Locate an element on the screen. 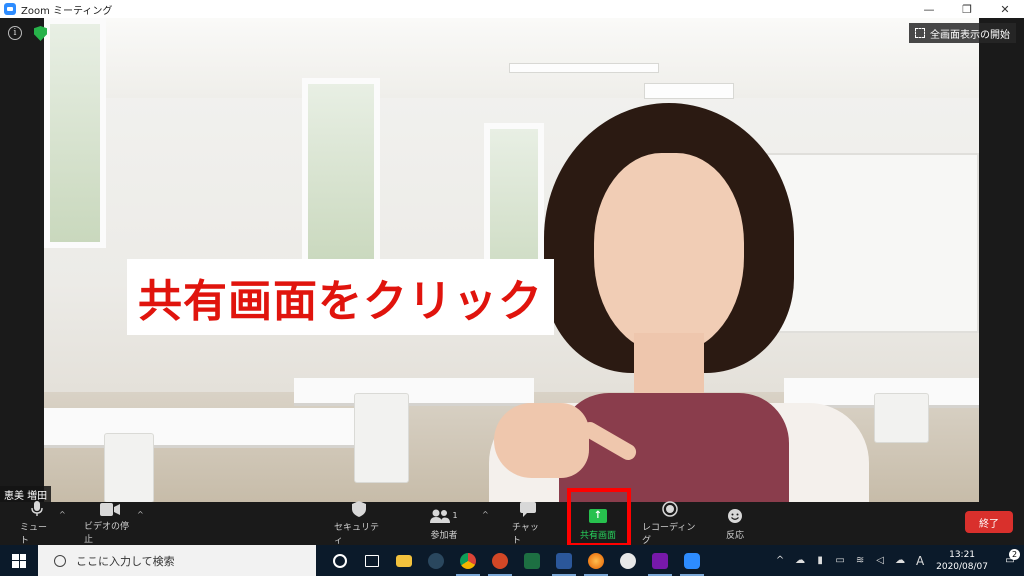  record-button: レコーディング is located at coordinates (670, 523).